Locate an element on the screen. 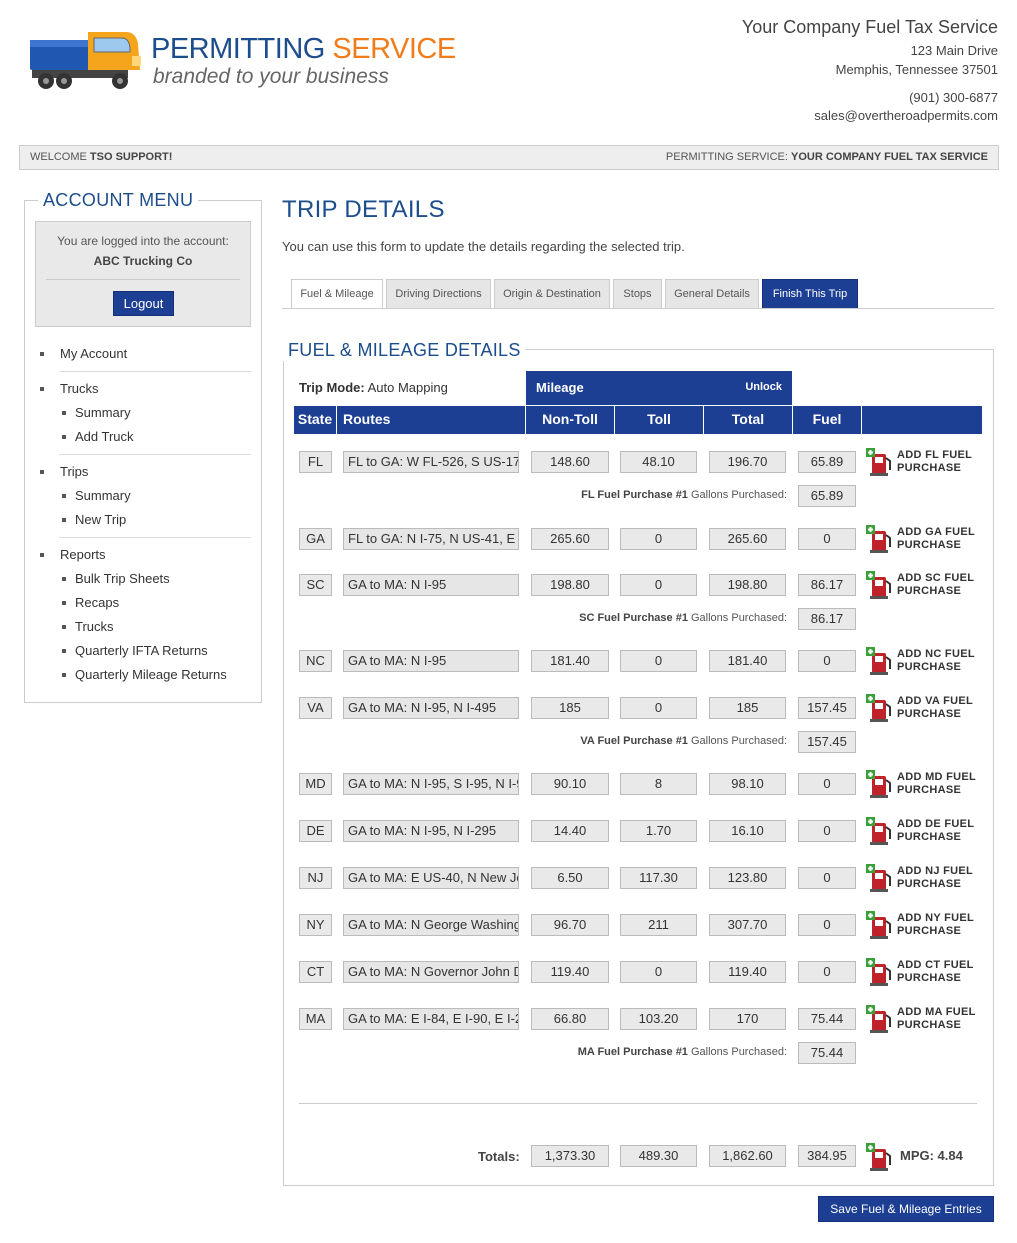  section-title: FUEL & MILEAGE DETAILS is located at coordinates (404, 350).